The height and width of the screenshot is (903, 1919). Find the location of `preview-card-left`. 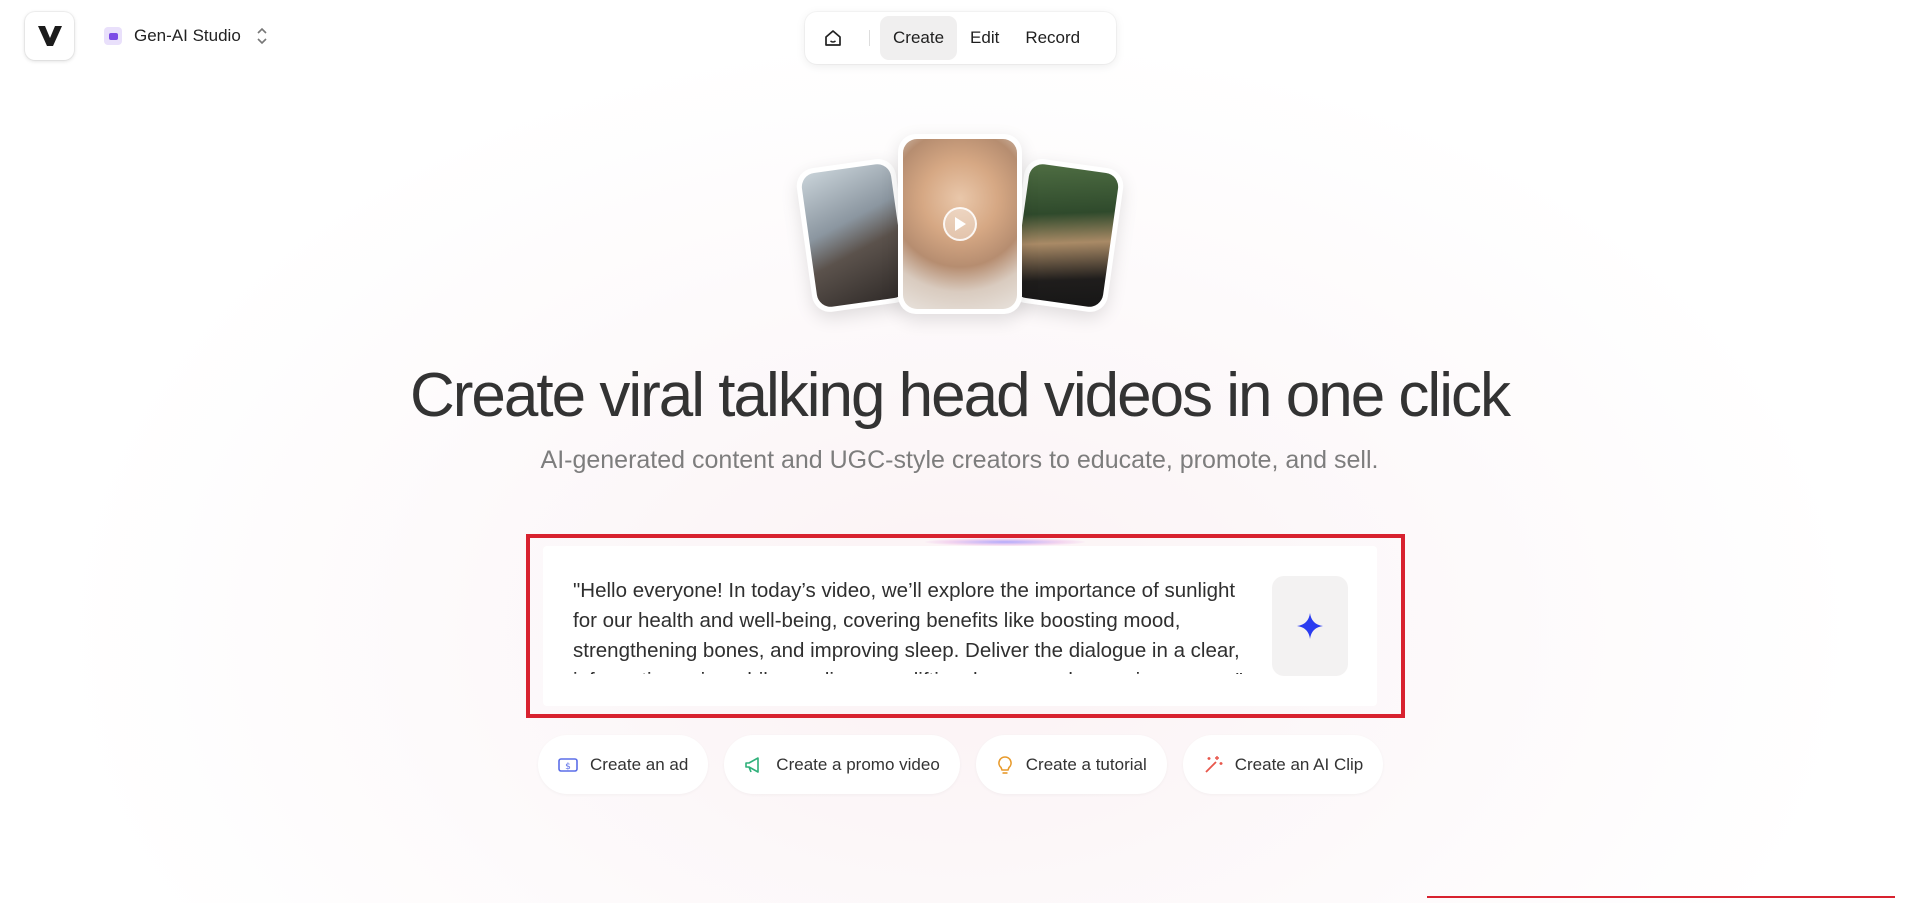

preview-card-left is located at coordinates (854, 235).